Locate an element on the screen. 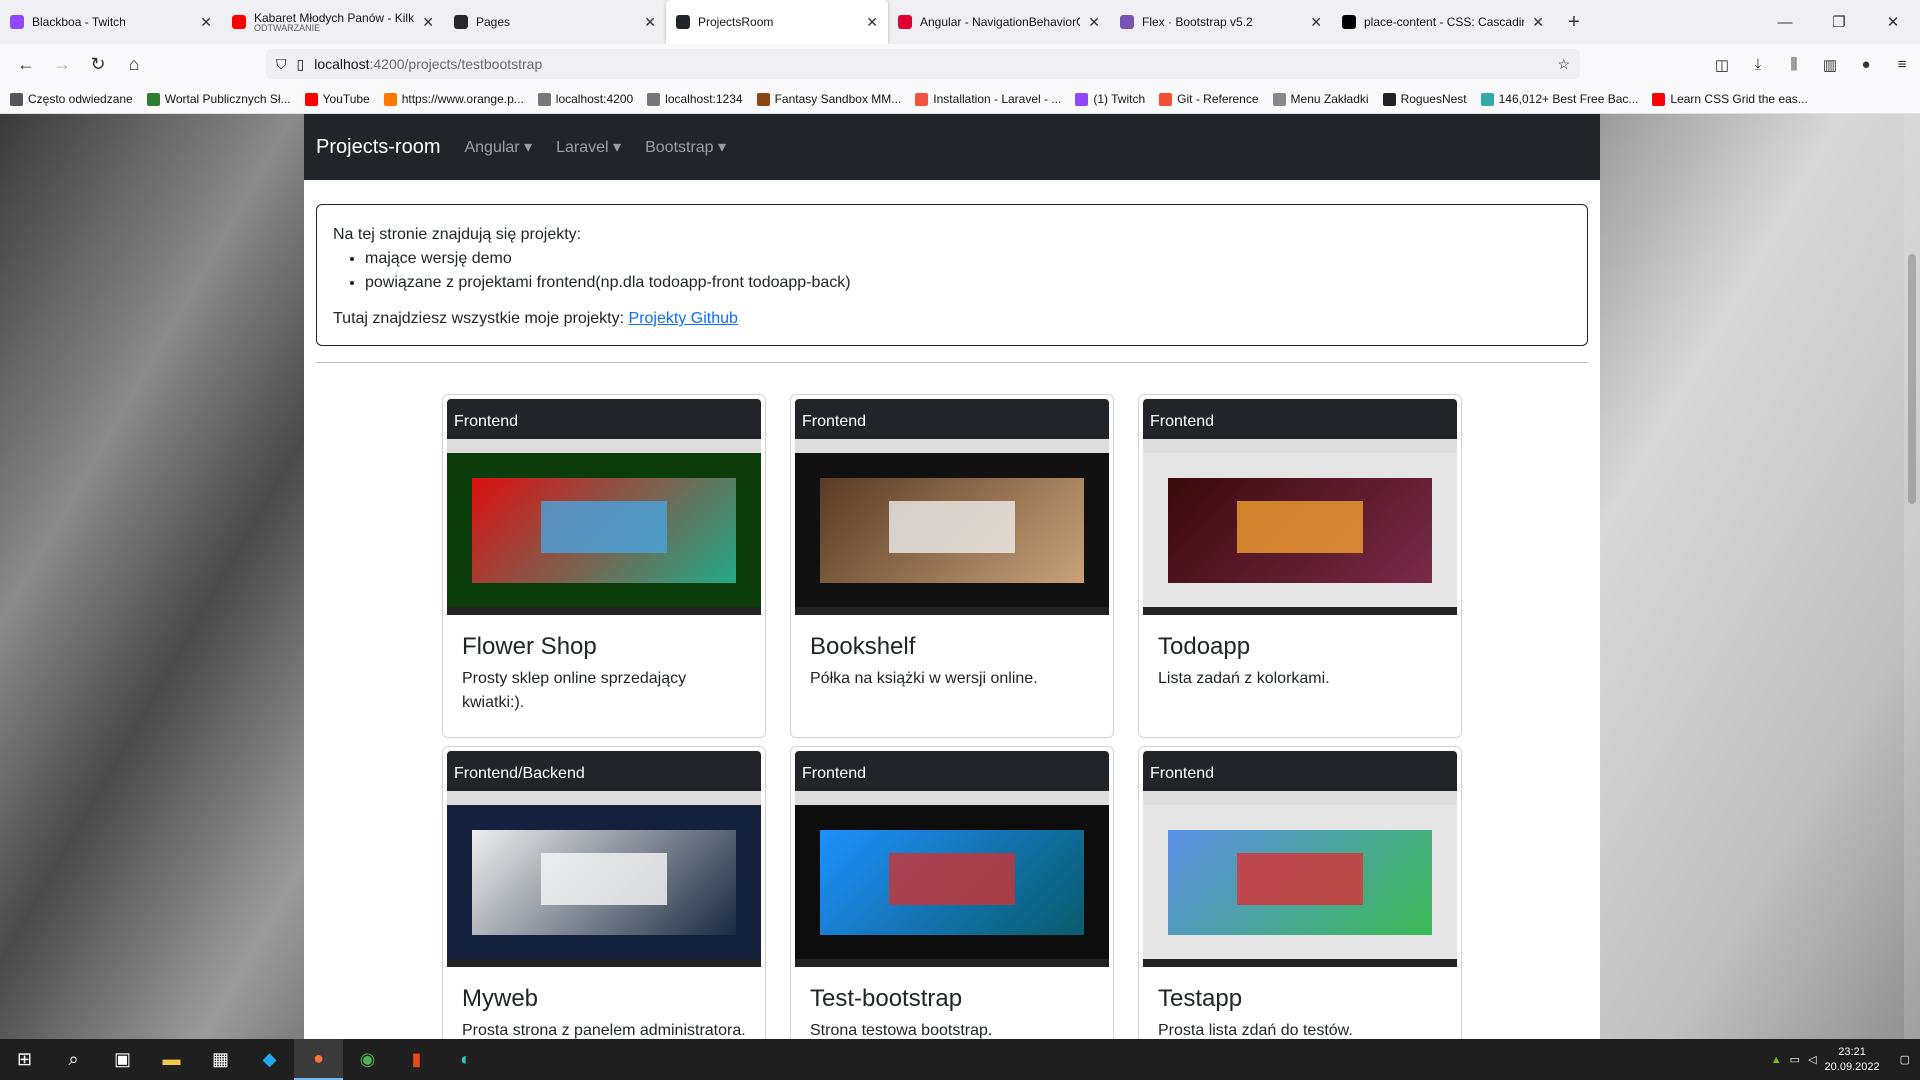 The image size is (1920, 1080). home-icon: ⌂ is located at coordinates (134, 65).